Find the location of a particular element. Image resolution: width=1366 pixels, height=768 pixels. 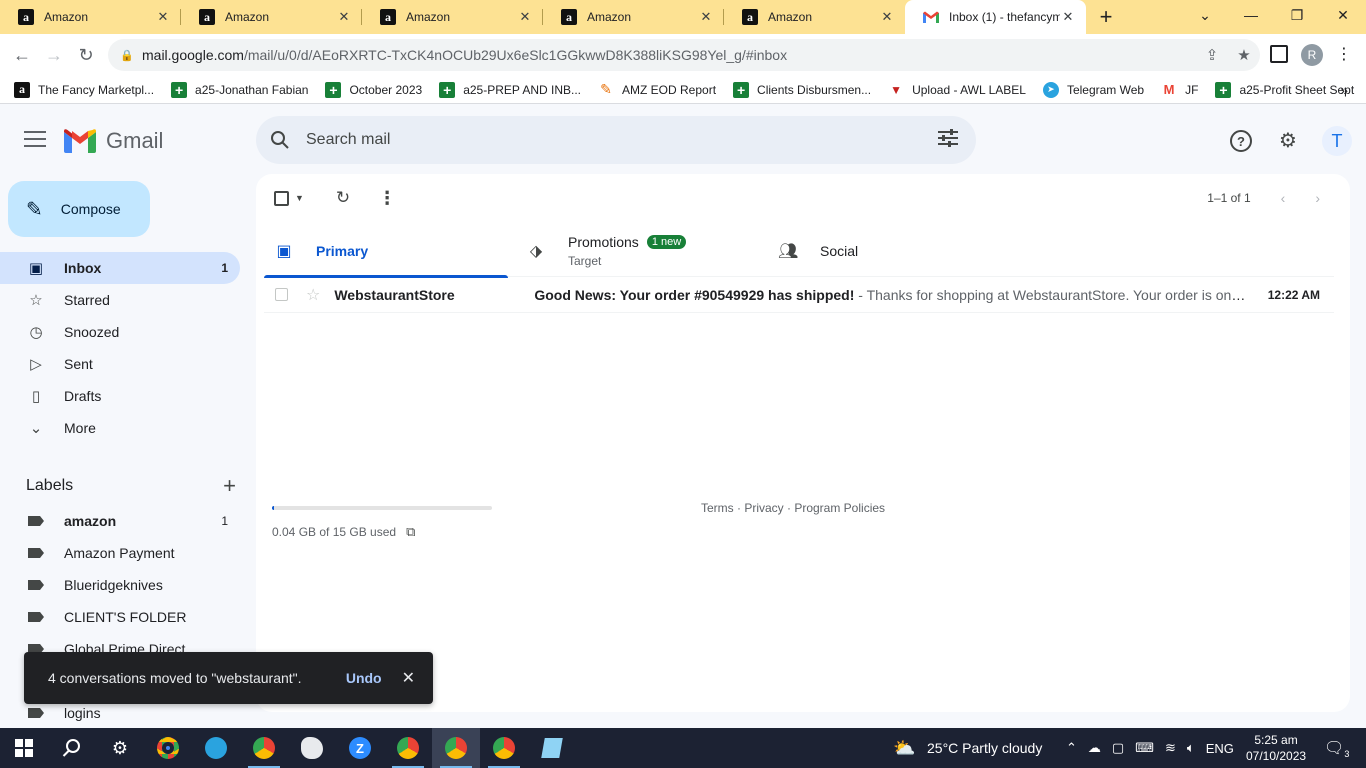

bookmark-item: ➤ Telegram Web is located at coordinates (1093, 89).